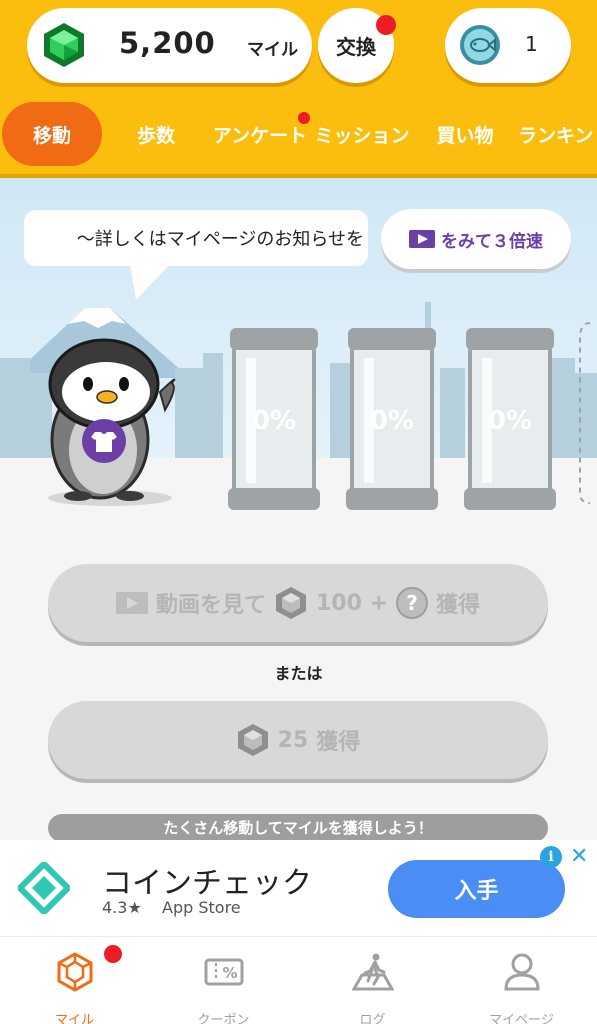 This screenshot has height=1024, width=597. Describe the element at coordinates (465, 134) in the screenshot. I see `tab-shopping: 買い物` at that location.